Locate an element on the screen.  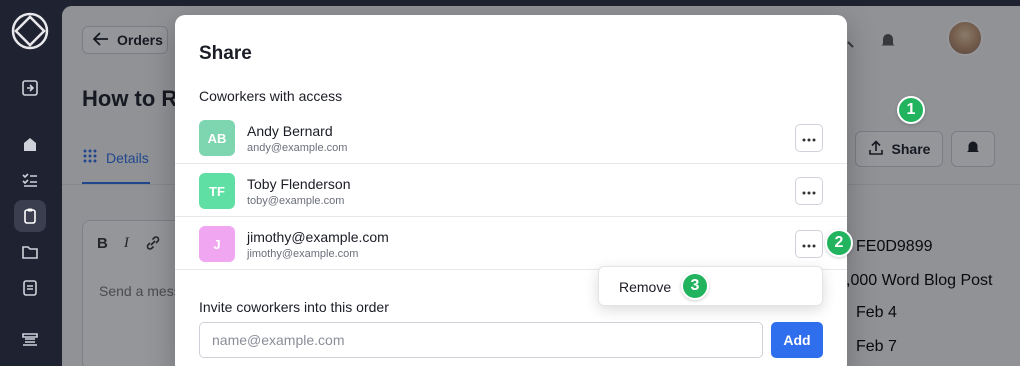
add-coworker-button: Add is located at coordinates (797, 340).